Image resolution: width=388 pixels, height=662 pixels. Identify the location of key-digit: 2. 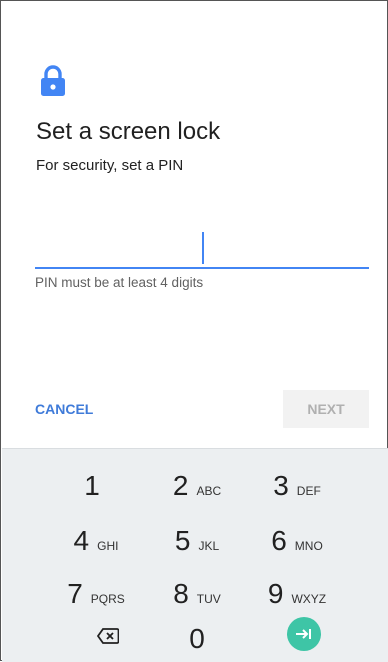
(180, 485).